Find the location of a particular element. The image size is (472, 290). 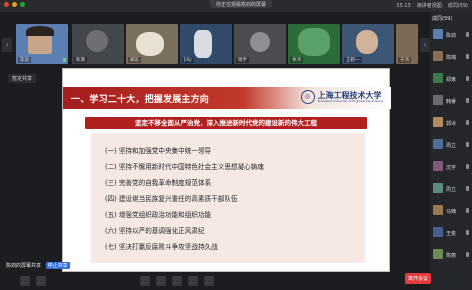

maximize-icon is located at coordinates (22, 4).